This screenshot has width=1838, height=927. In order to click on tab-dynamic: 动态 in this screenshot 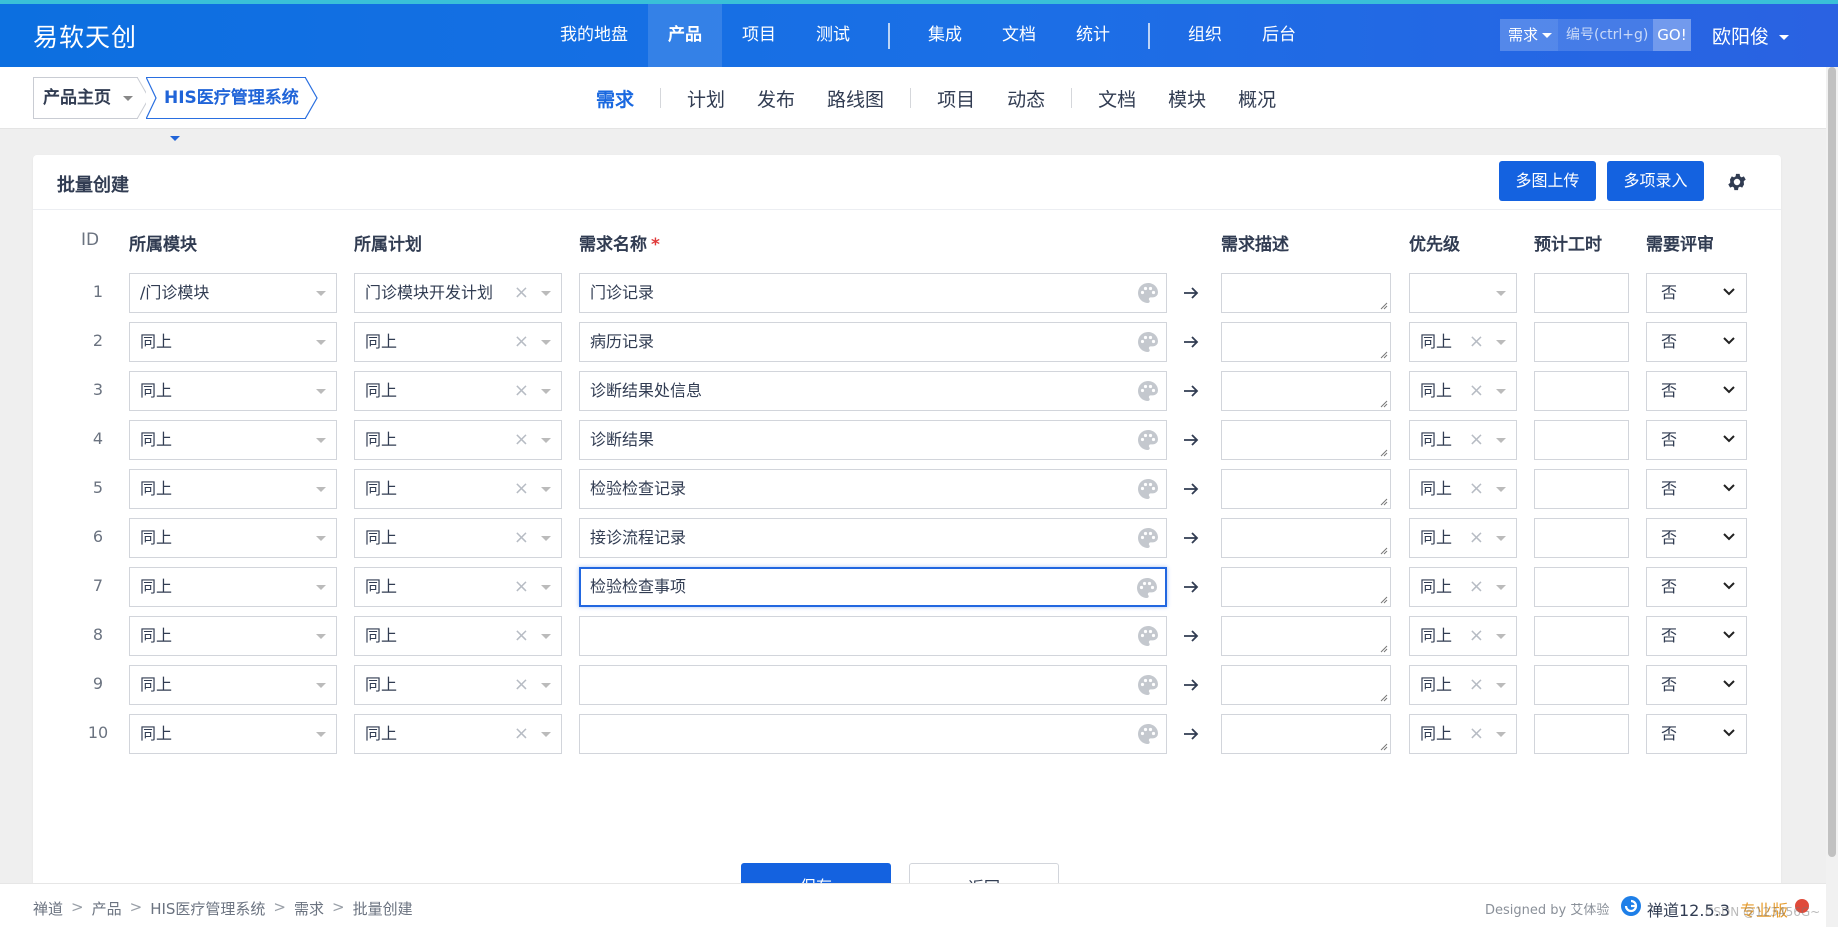, I will do `click(1026, 98)`.